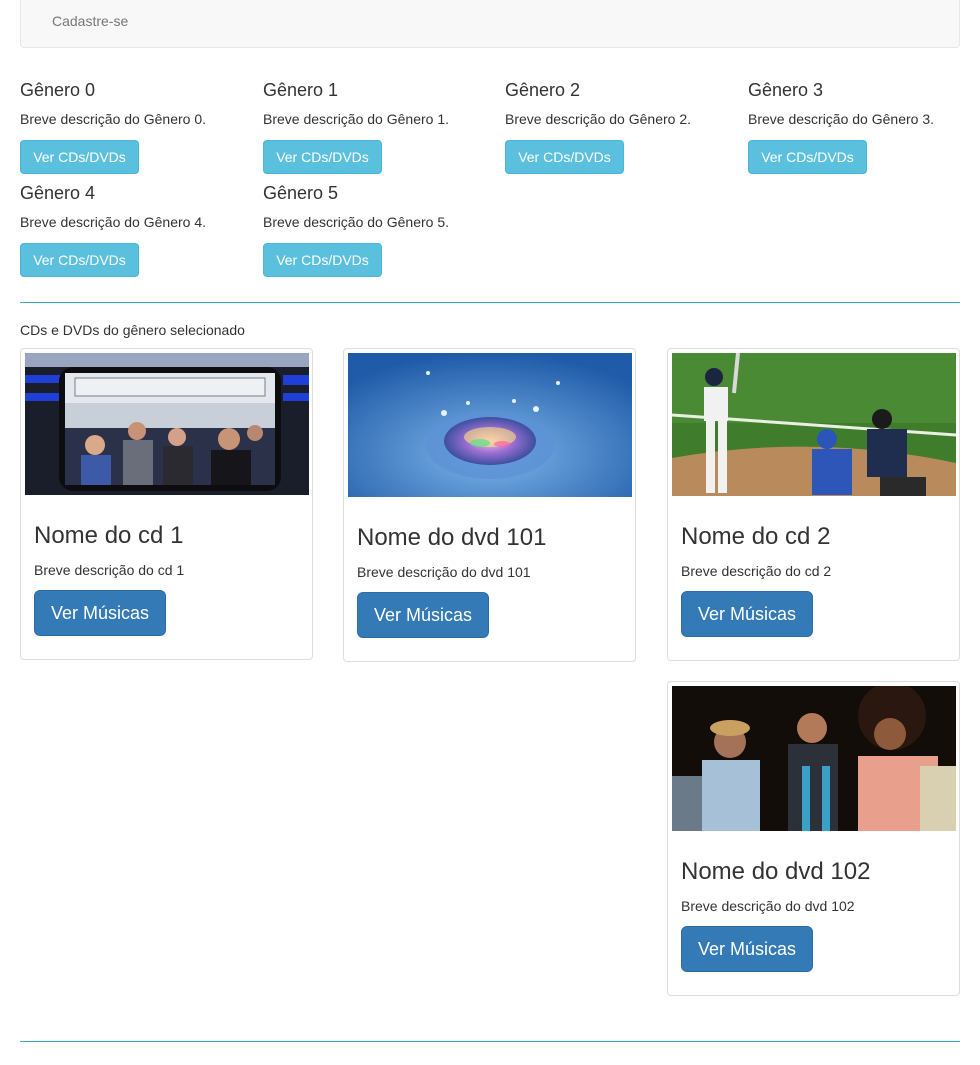  Describe the element at coordinates (58, 193) in the screenshot. I see `genre-title: Gênero 4` at that location.